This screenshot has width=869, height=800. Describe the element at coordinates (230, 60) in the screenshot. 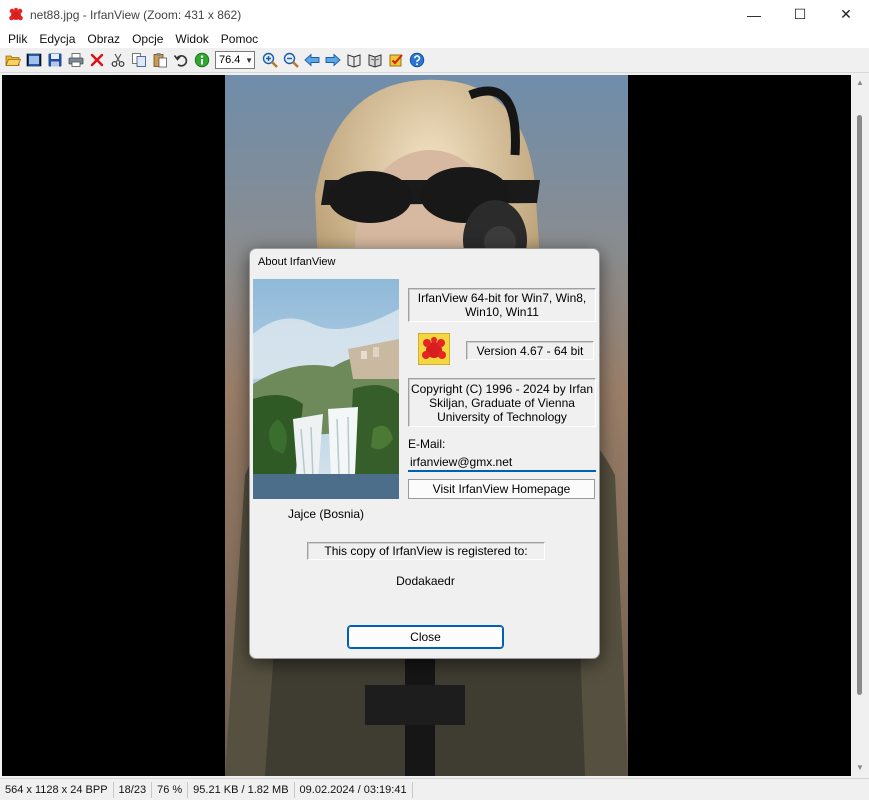

I see `zoom-select-value: 76.4` at that location.